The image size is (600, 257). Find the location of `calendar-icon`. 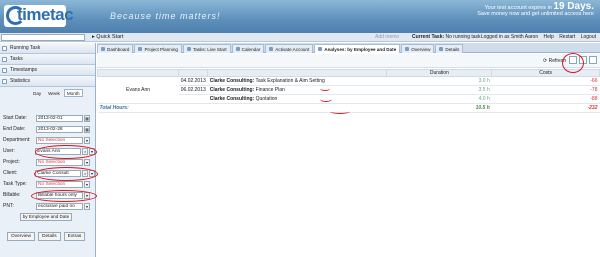

calendar-icon is located at coordinates (237, 49).